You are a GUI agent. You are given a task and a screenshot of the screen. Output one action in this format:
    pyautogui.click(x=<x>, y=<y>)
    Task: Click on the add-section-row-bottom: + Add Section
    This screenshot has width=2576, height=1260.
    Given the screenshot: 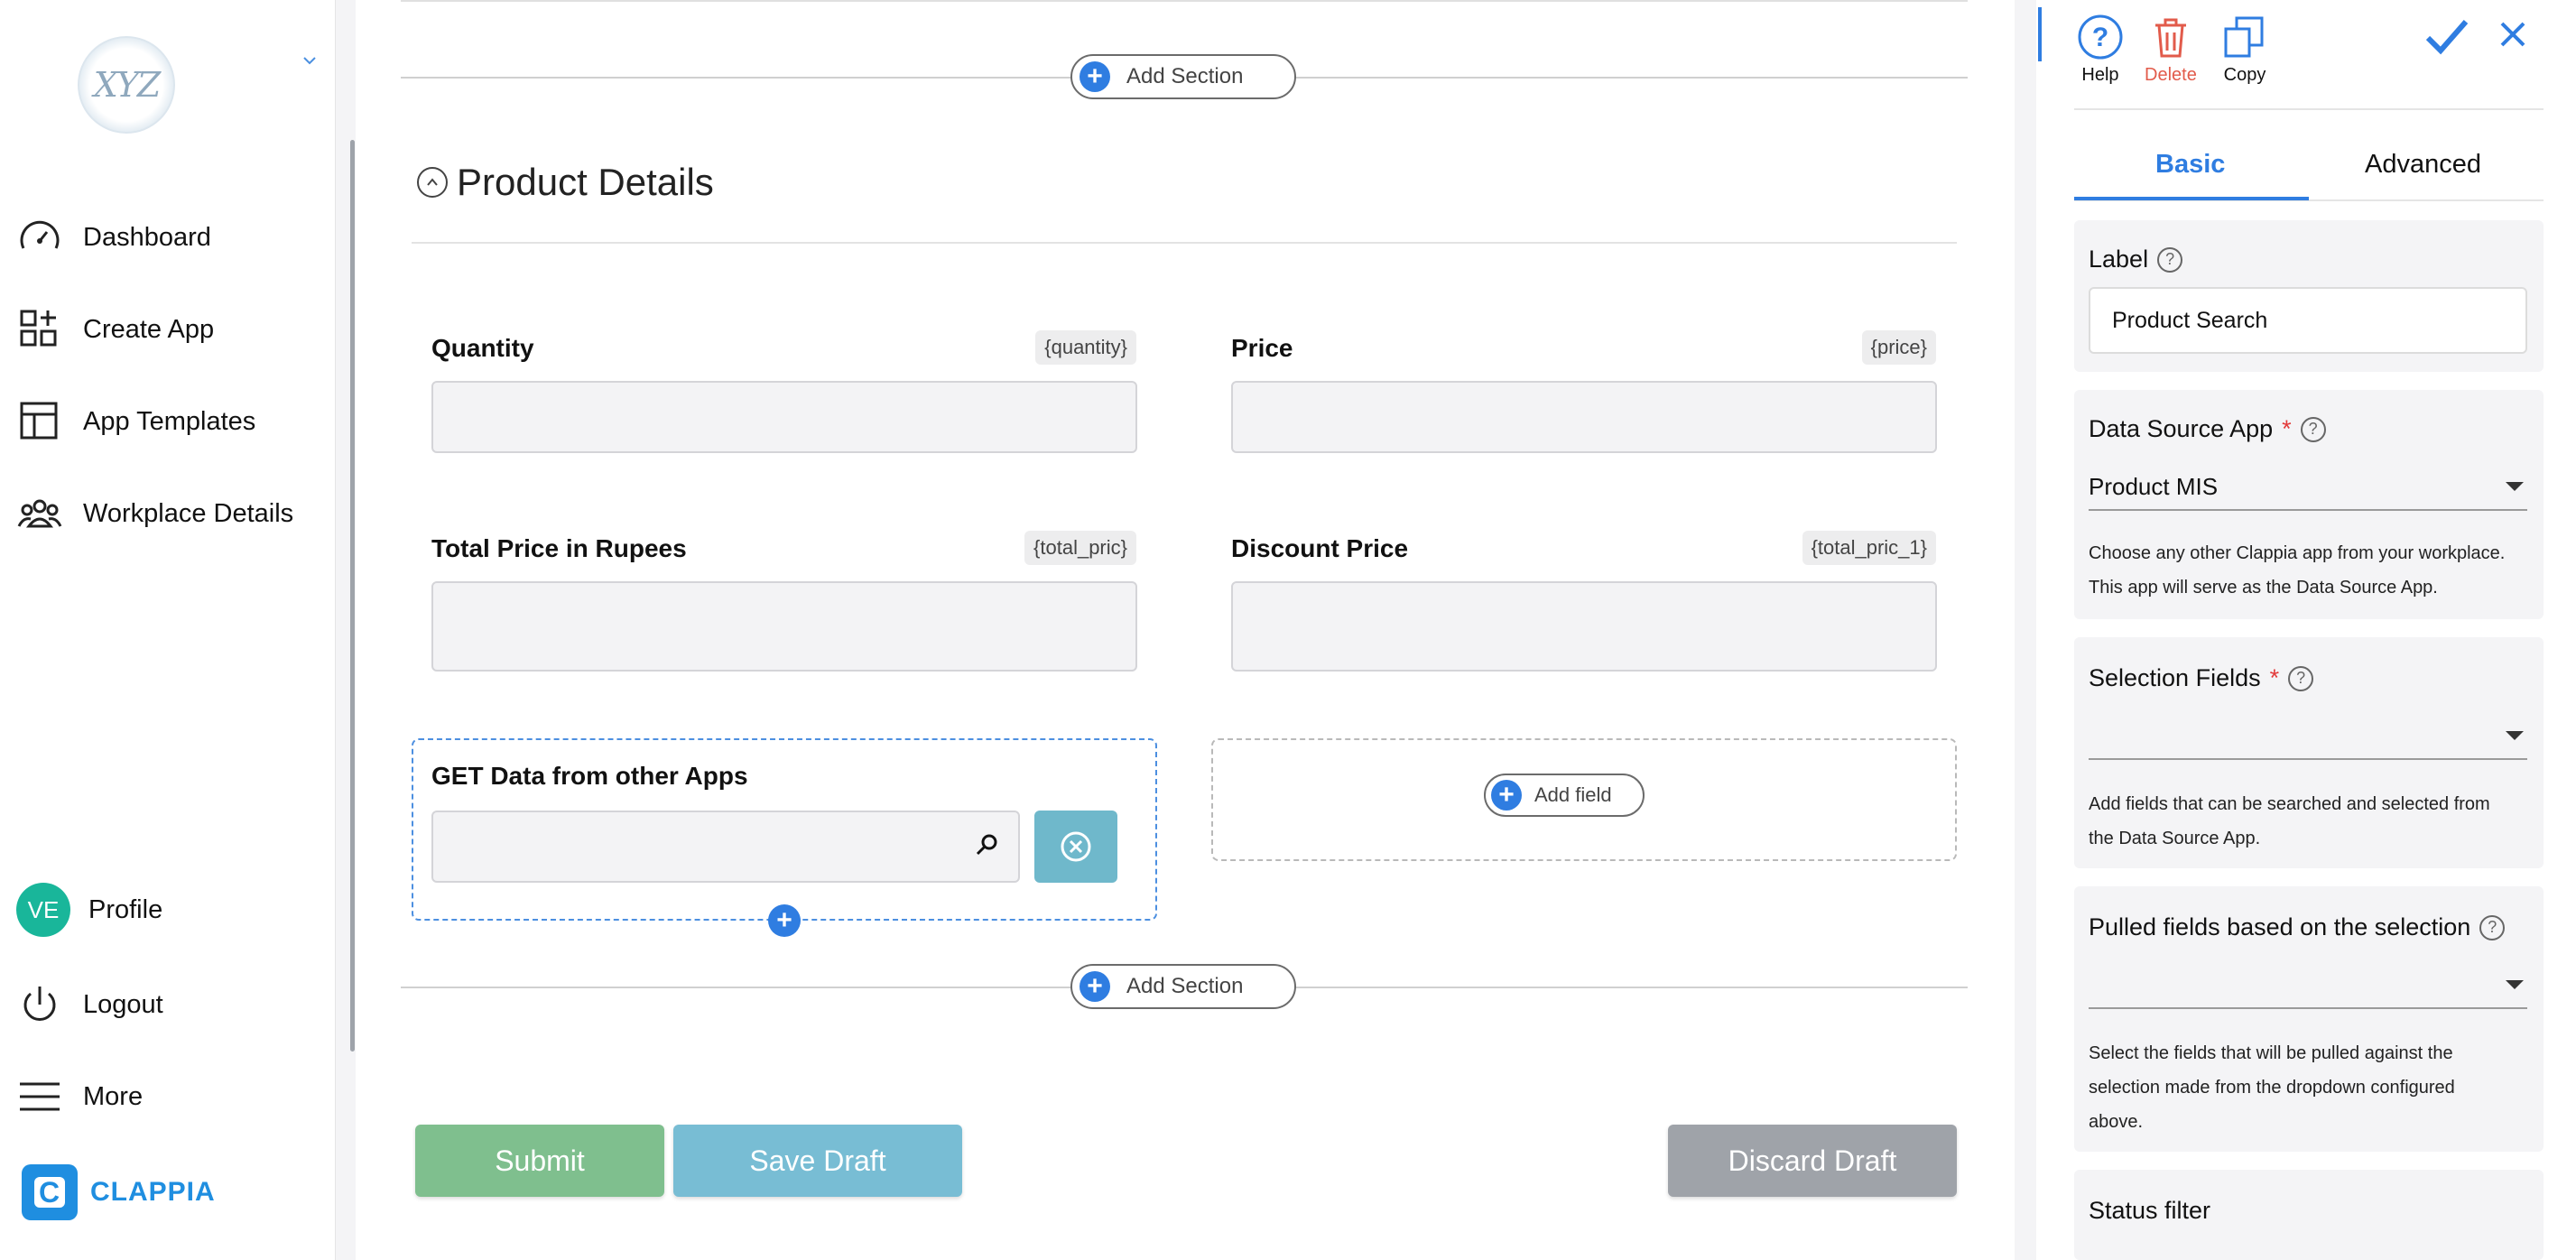 What is the action you would take?
    pyautogui.click(x=1184, y=986)
    